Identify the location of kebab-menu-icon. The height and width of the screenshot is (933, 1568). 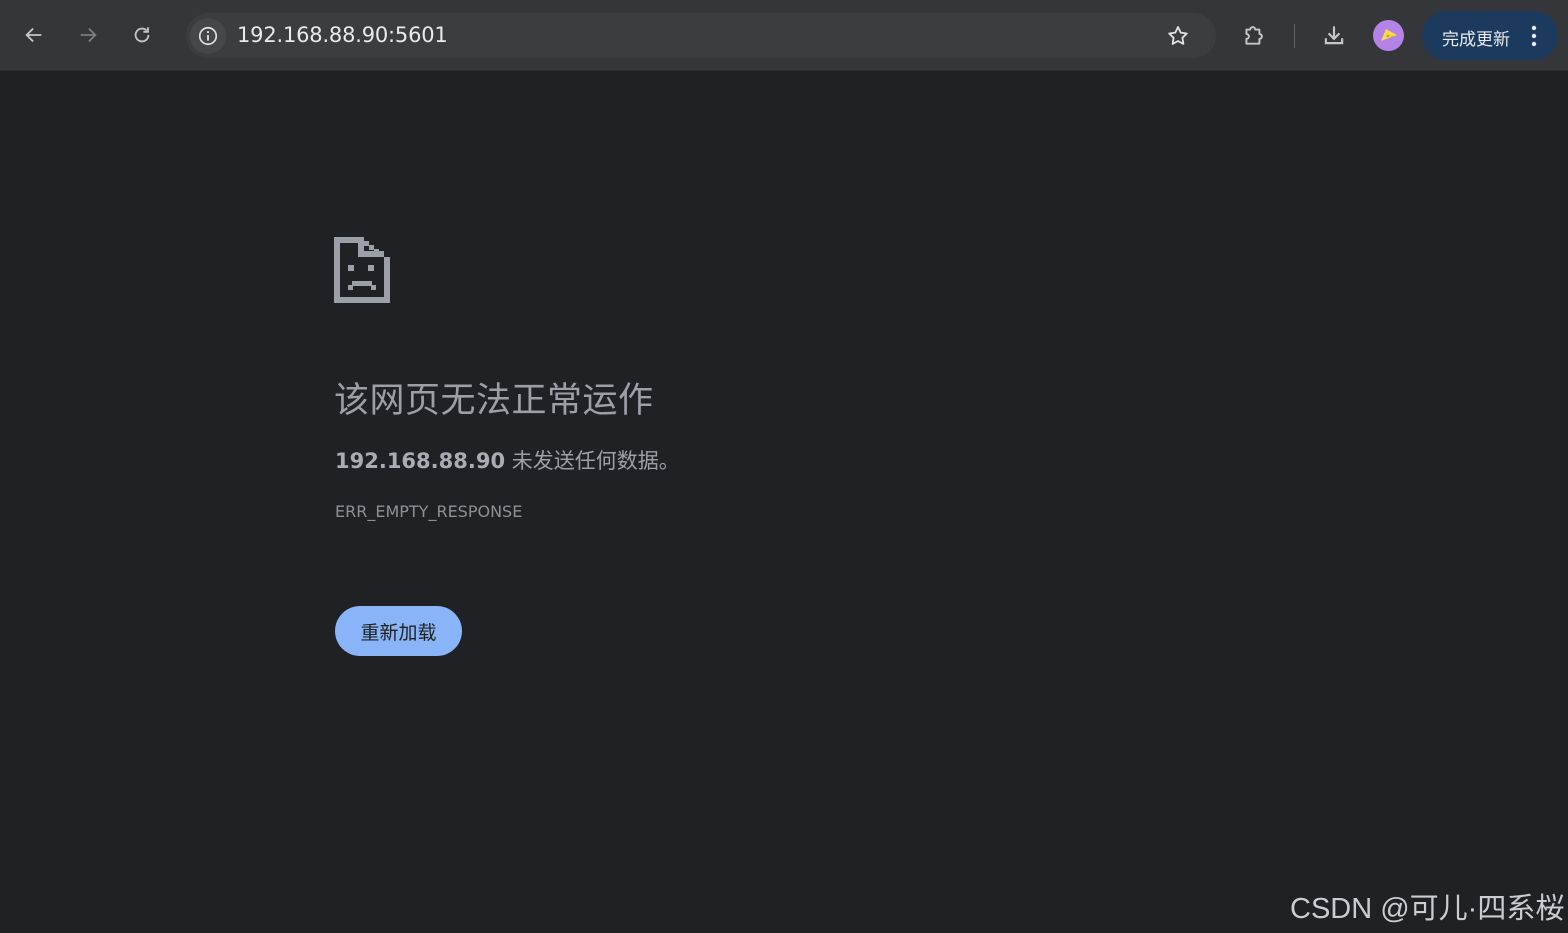
(1534, 36).